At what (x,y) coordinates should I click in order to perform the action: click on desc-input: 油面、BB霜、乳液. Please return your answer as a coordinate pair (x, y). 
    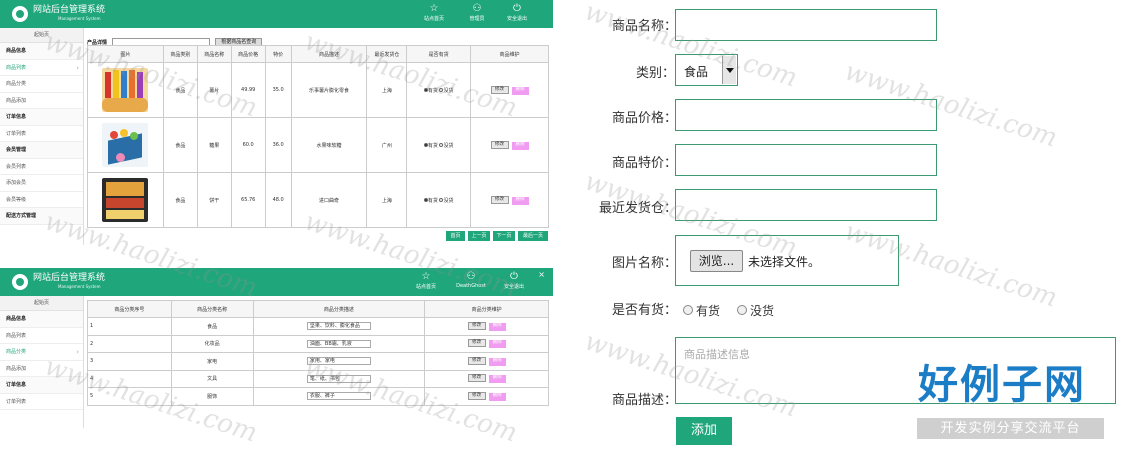
    Looking at the image, I should click on (338, 343).